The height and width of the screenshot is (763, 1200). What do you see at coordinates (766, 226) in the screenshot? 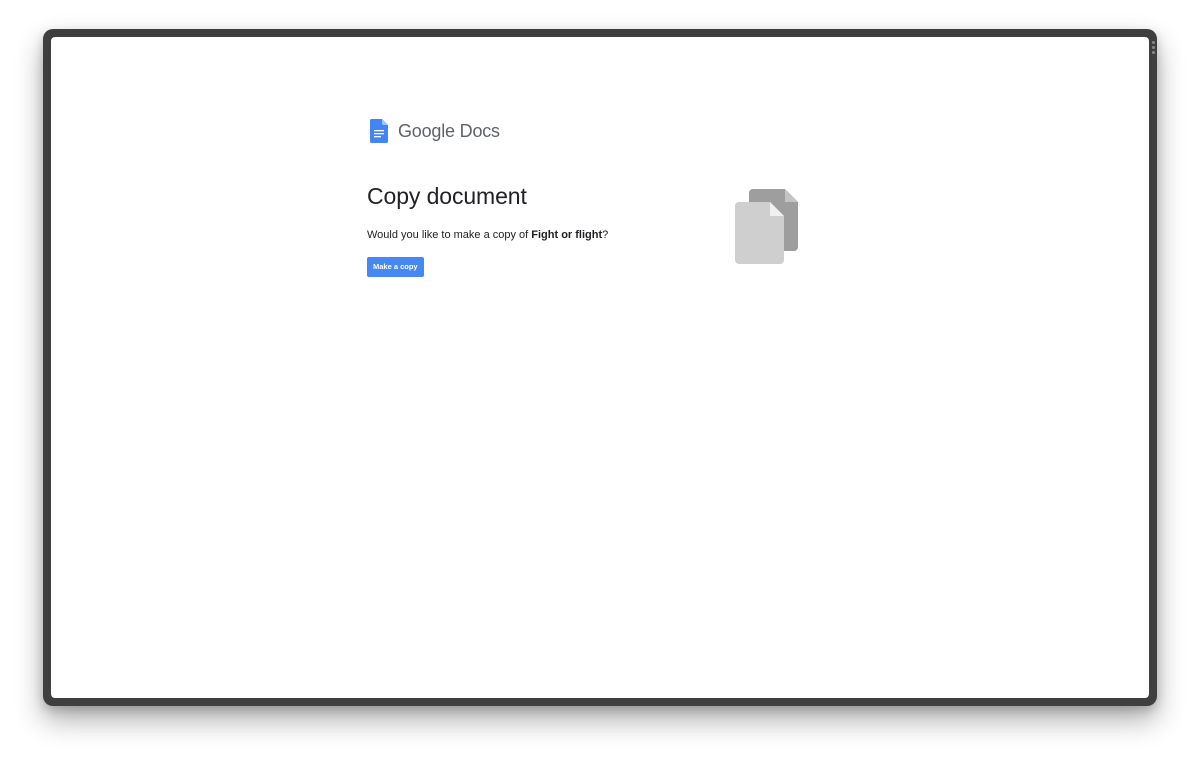
I see `copy-documents-icon` at bounding box center [766, 226].